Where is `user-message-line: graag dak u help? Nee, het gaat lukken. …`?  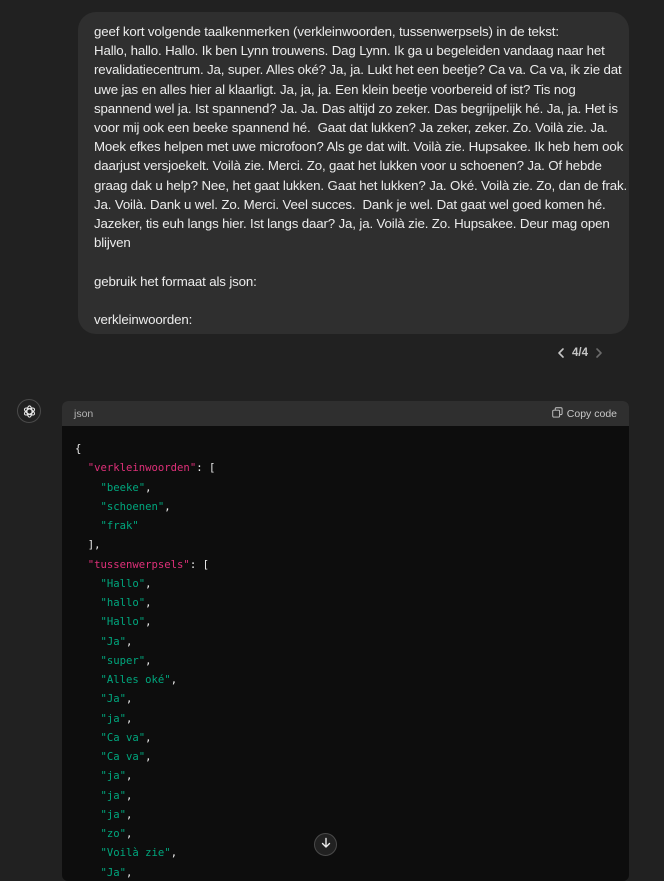 user-message-line: graag dak u help? Nee, het gaat lukken. … is located at coordinates (353, 185).